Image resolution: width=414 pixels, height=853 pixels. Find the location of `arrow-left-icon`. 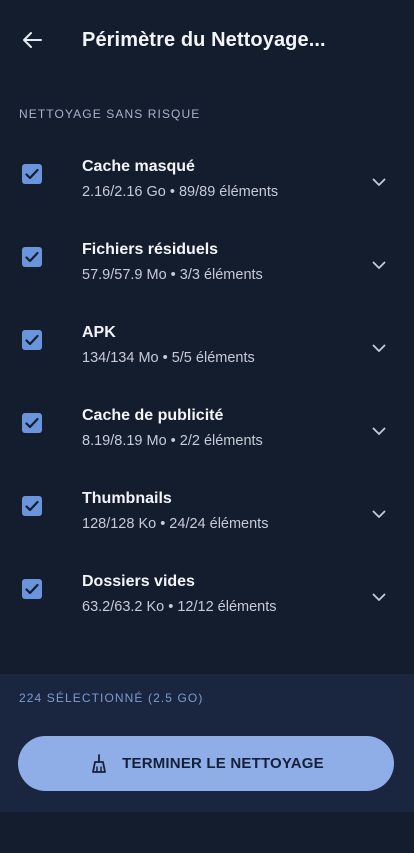

arrow-left-icon is located at coordinates (32, 40).